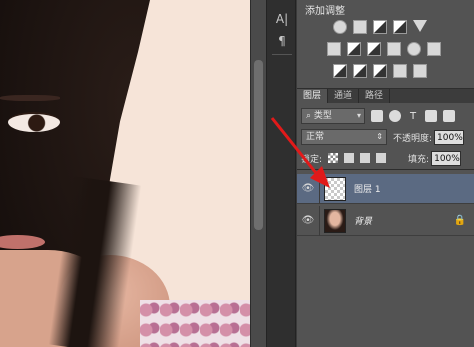  Describe the element at coordinates (431, 116) in the screenshot. I see `shape-layer-filter-icon` at that location.